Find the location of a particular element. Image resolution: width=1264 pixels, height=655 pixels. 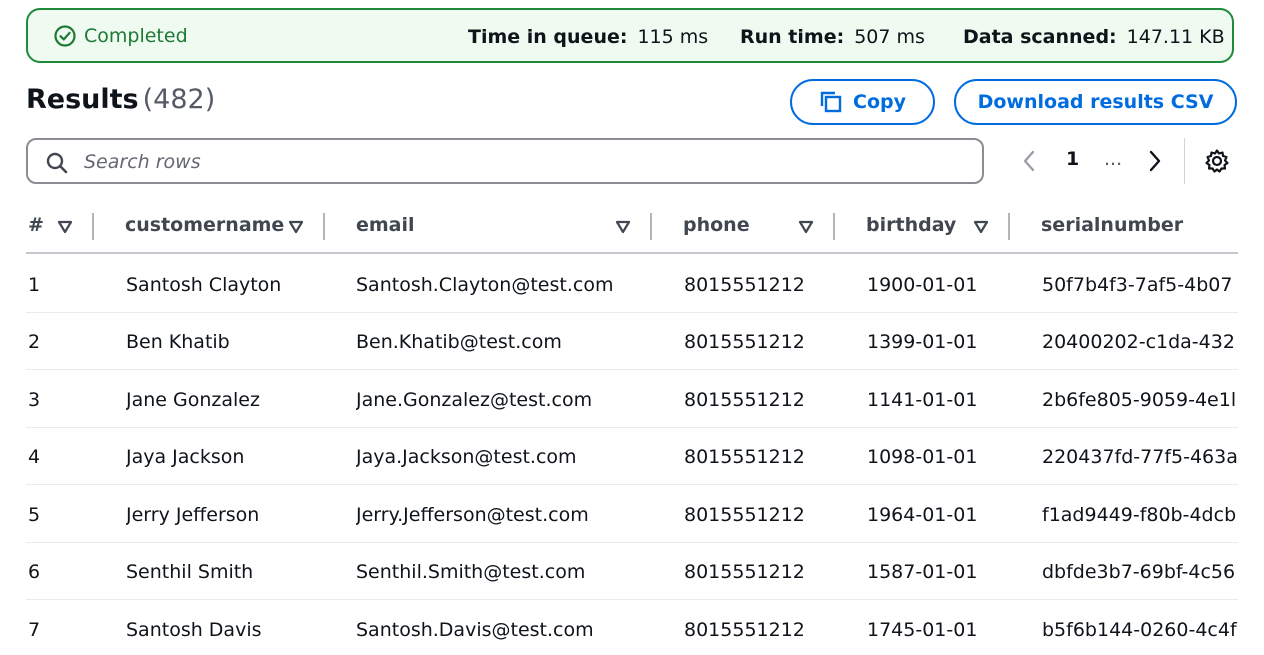

cell-customername: Senthil Smith is located at coordinates (190, 572).